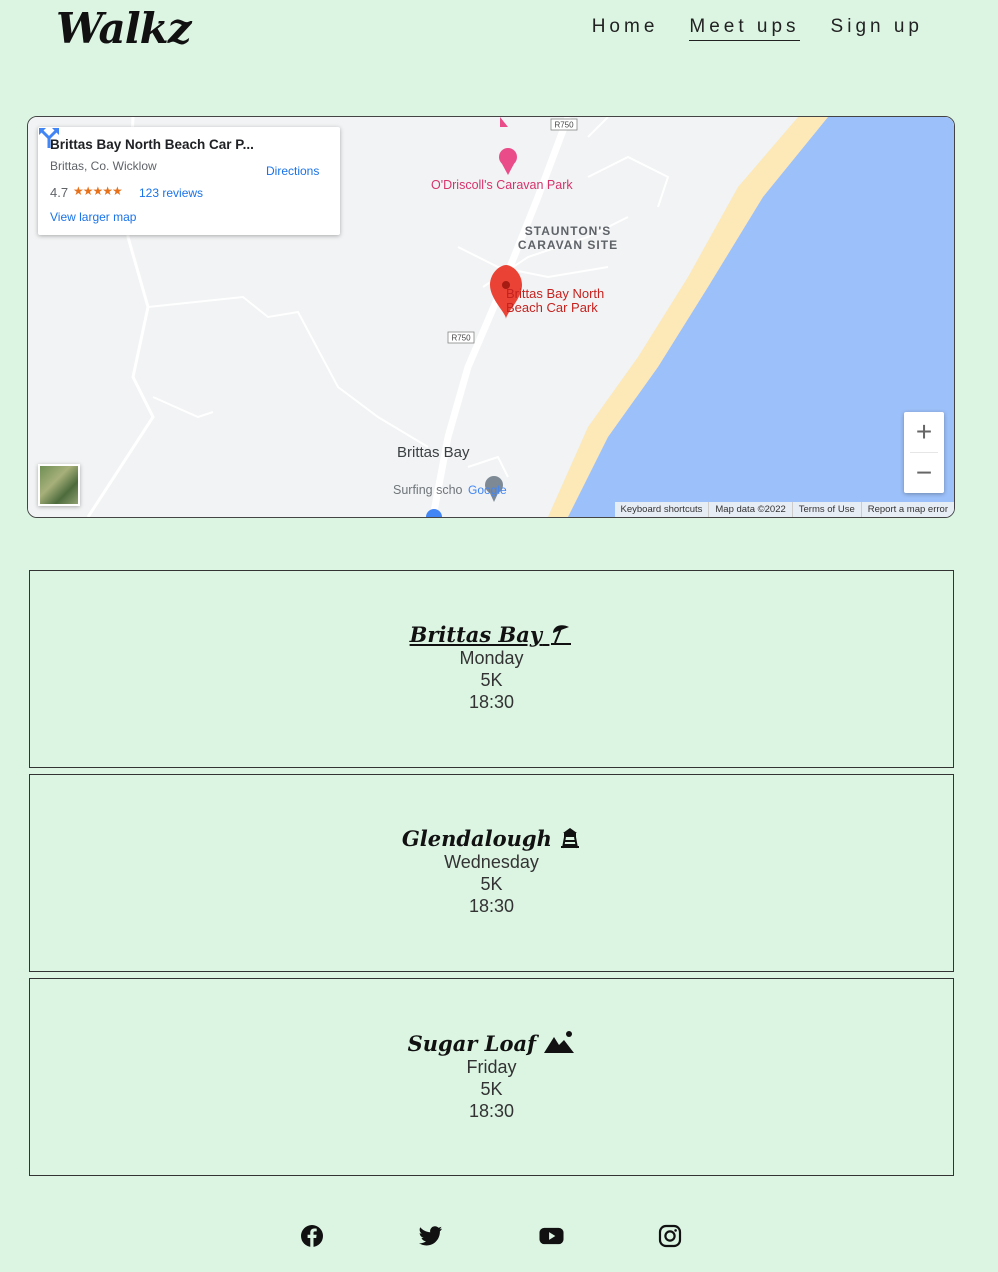 The image size is (998, 1272). What do you see at coordinates (670, 1236) in the screenshot?
I see `instagram-icon` at bounding box center [670, 1236].